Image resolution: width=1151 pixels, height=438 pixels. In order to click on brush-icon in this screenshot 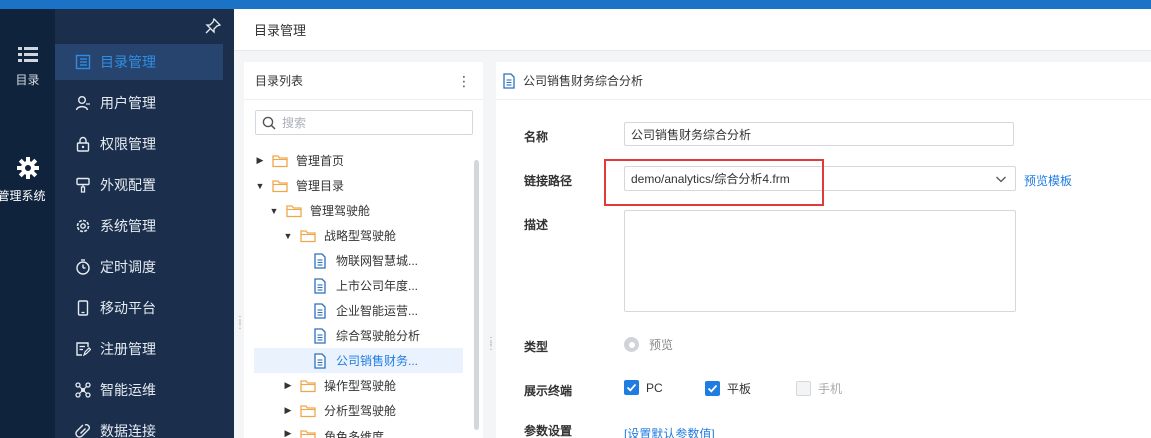, I will do `click(83, 185)`.